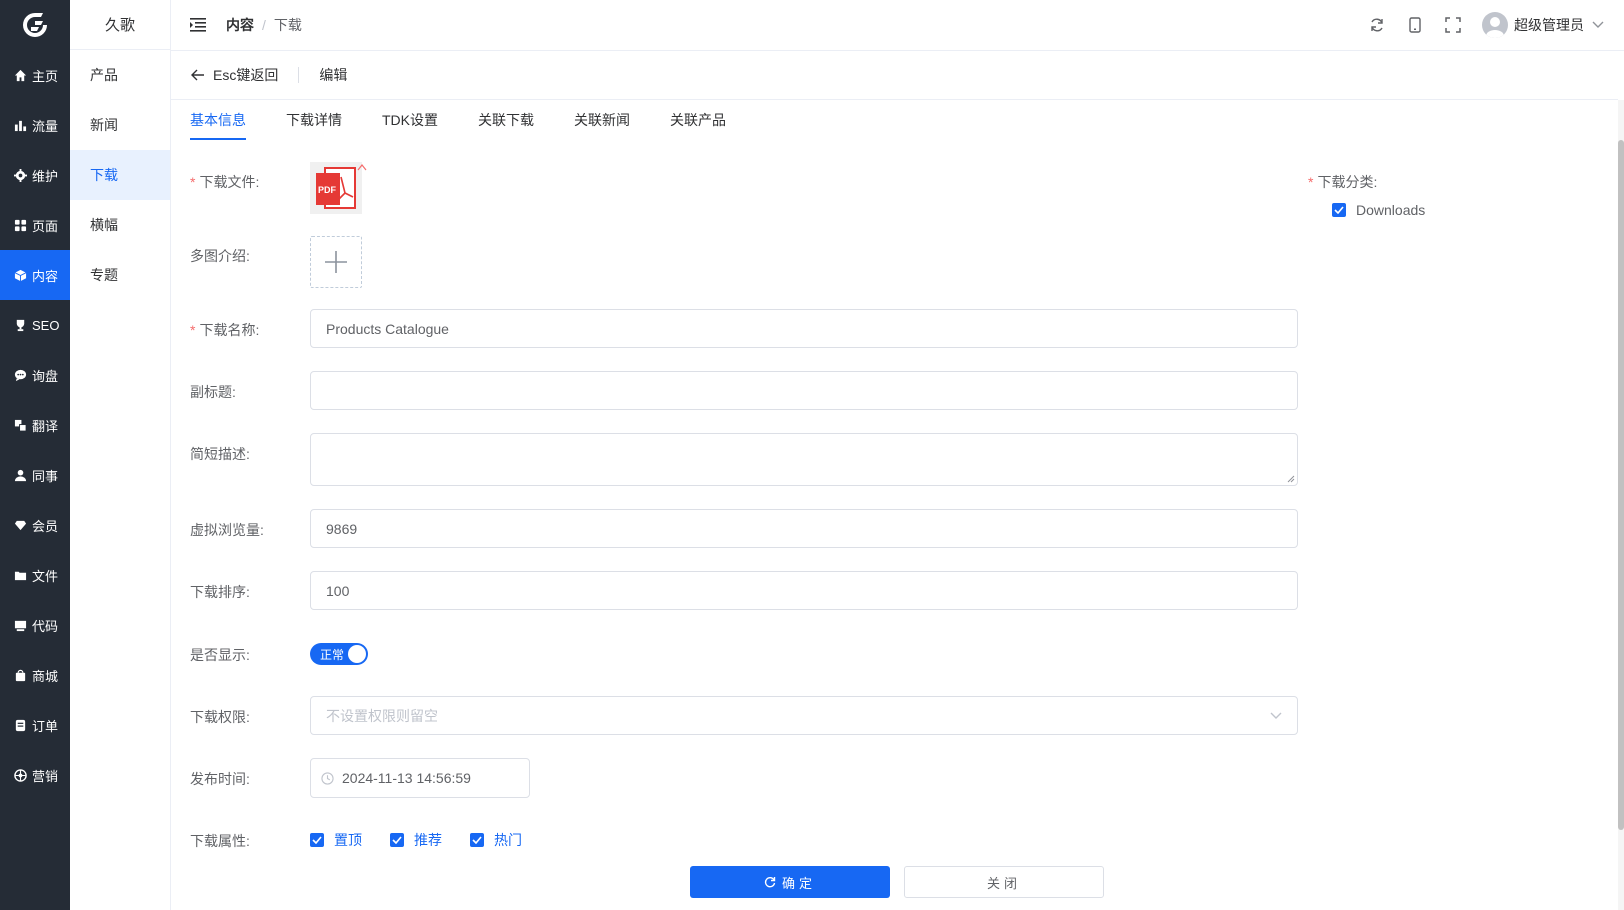  Describe the element at coordinates (225, 330) in the screenshot. I see `name-label: * 下载名称:` at that location.